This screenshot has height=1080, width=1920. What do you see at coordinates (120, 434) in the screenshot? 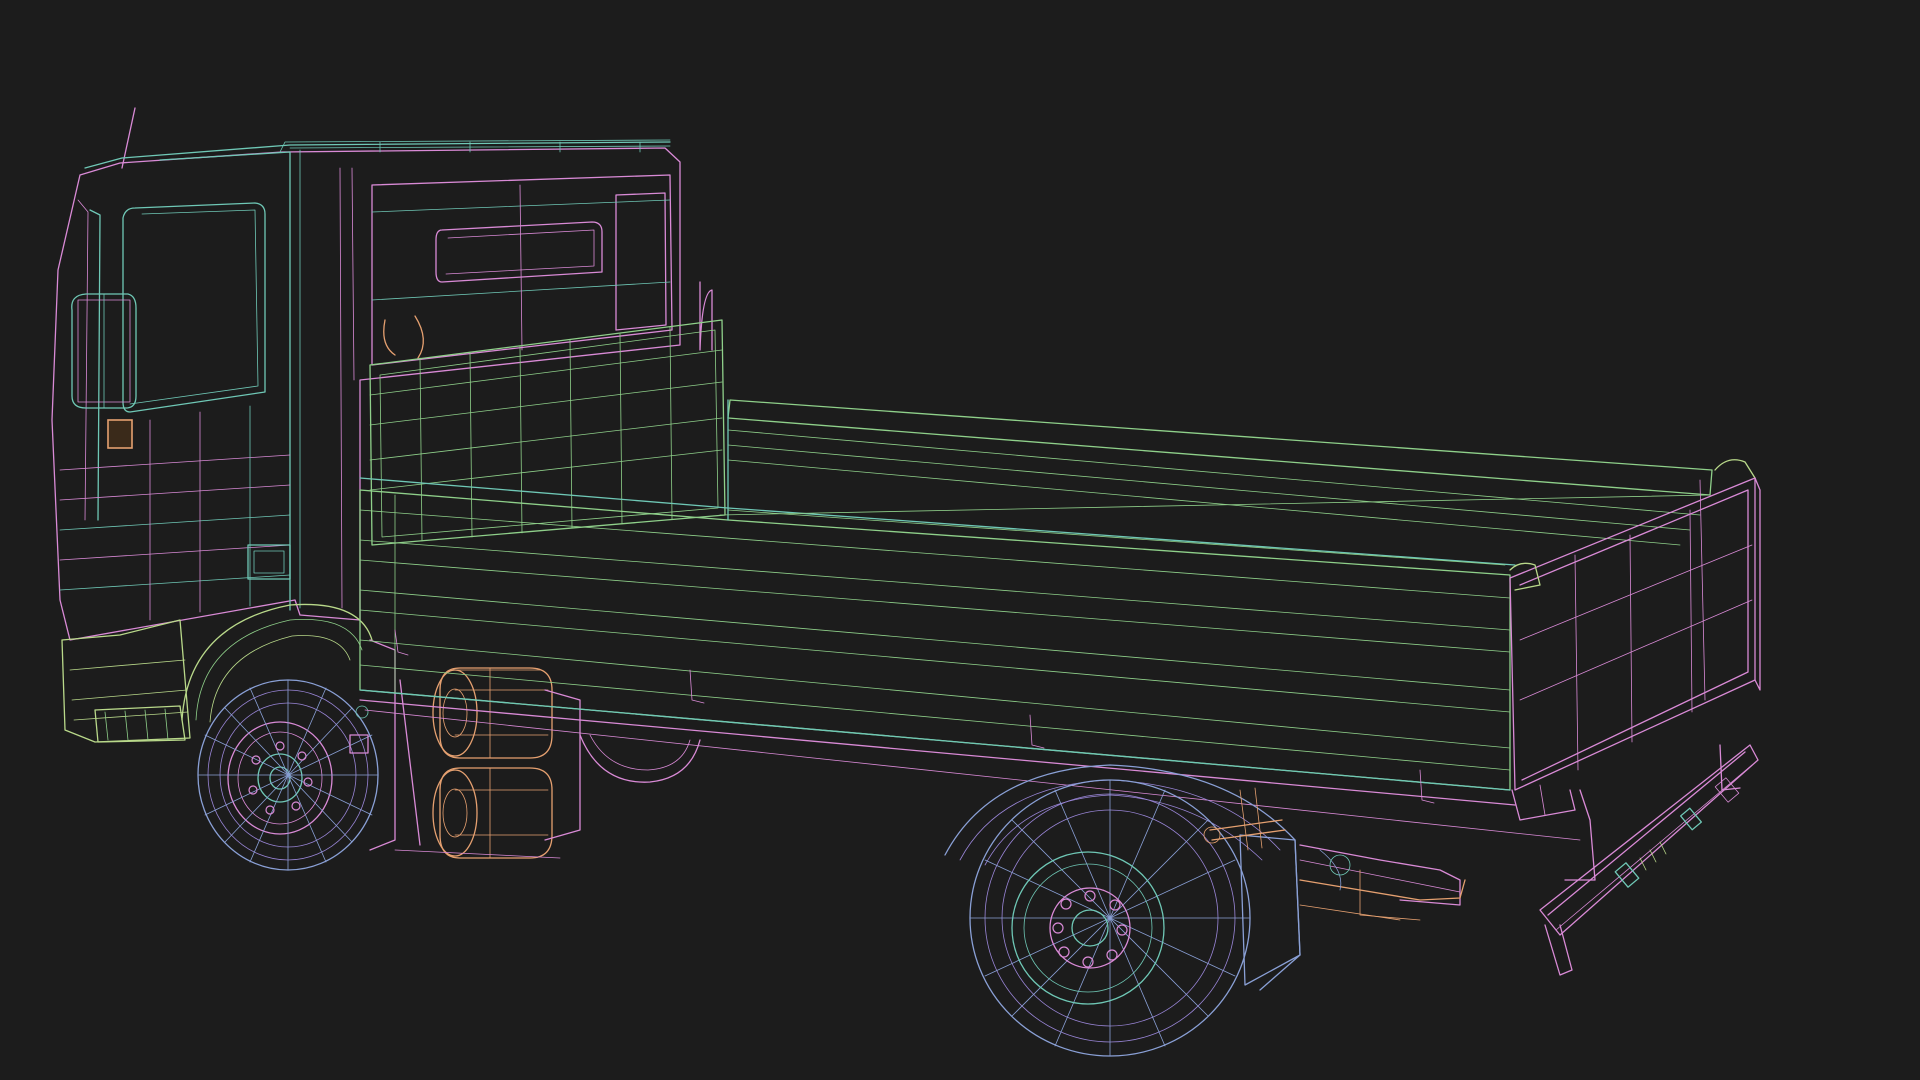
I see `door-indicator` at bounding box center [120, 434].